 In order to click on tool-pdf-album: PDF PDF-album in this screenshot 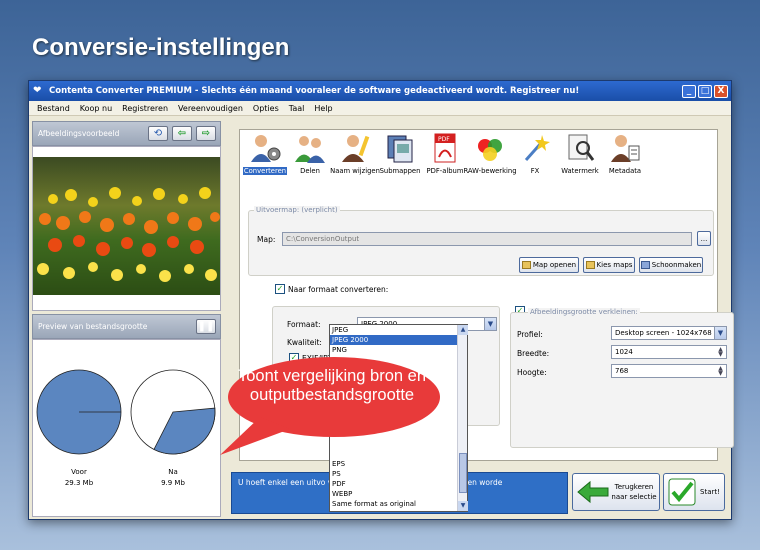, I will do `click(445, 156)`.